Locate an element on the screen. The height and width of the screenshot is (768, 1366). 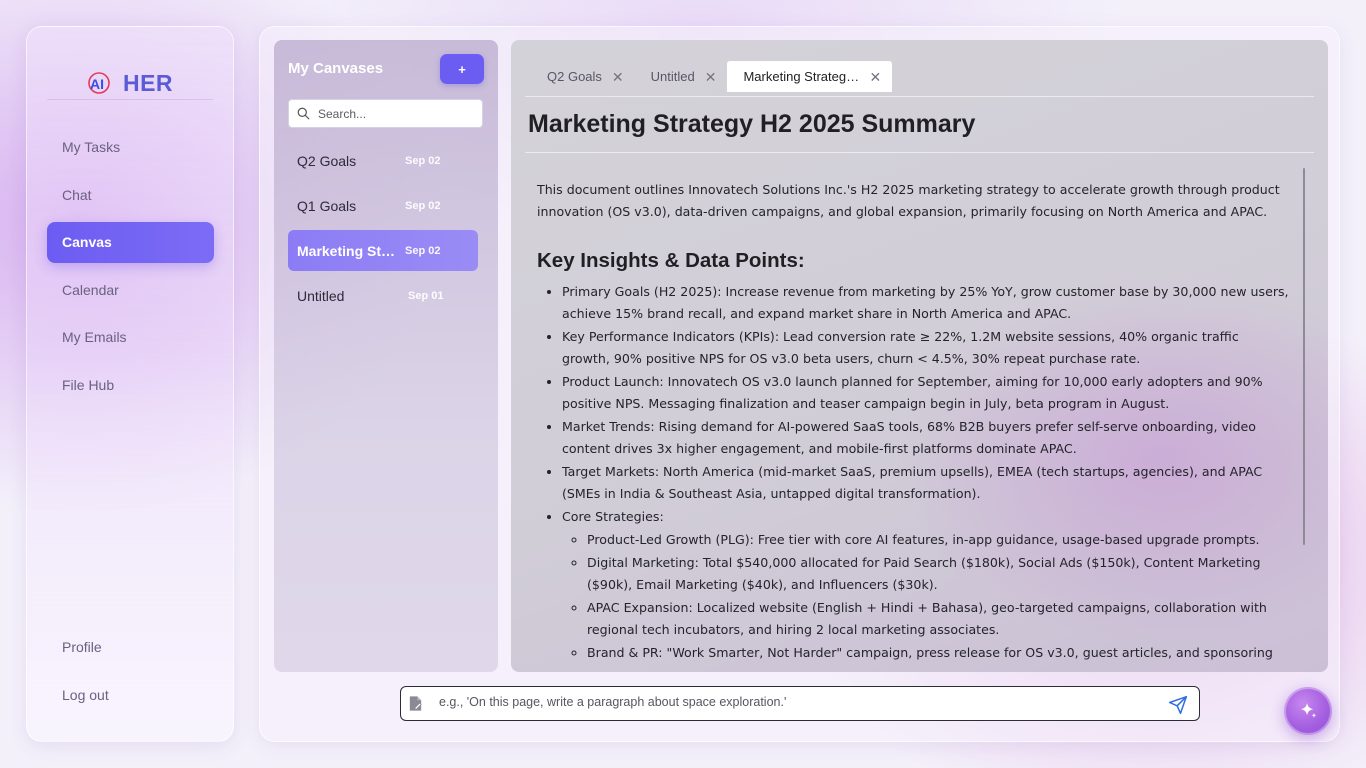
tab-q2-goals: Q2 Goals ✕ is located at coordinates (583, 76).